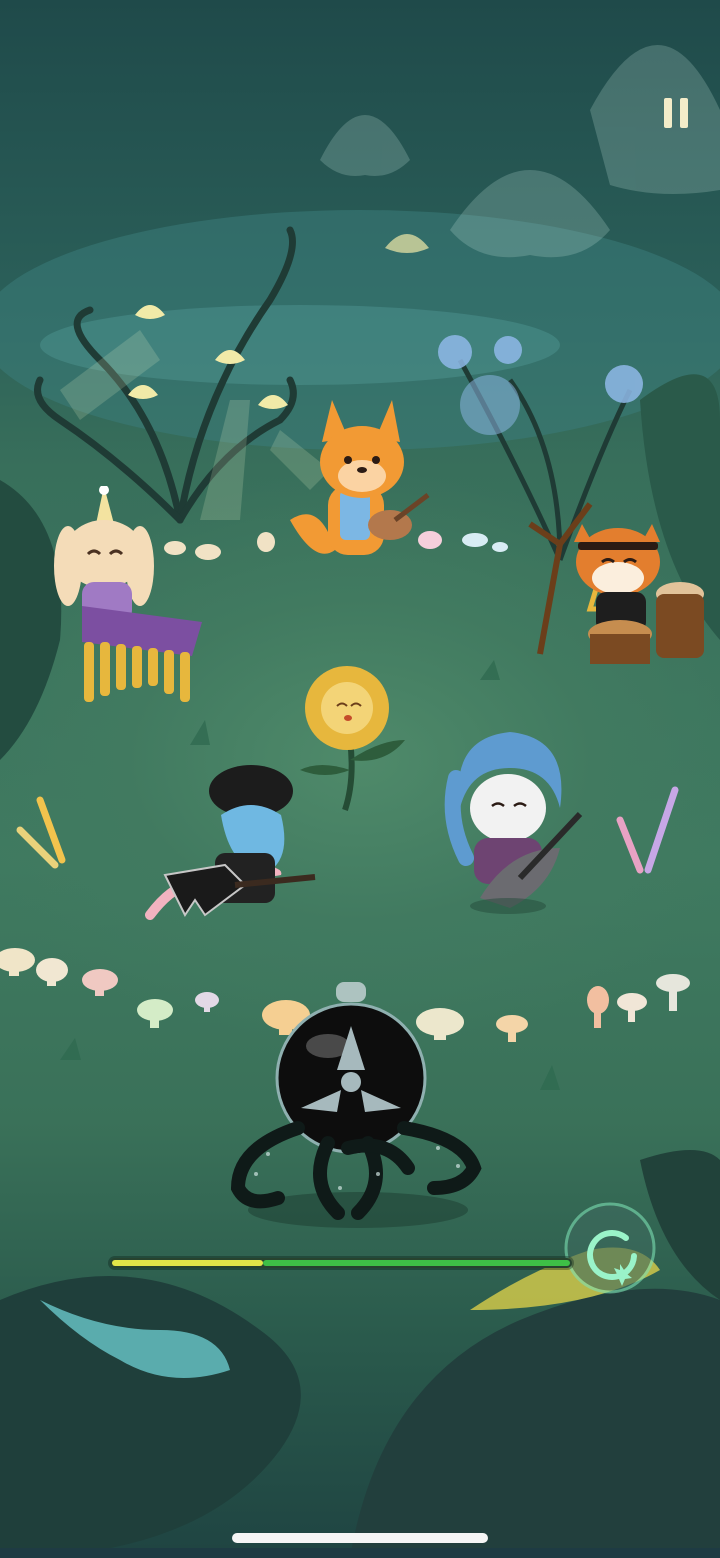  I want to click on fox-musician, so click(360, 477).